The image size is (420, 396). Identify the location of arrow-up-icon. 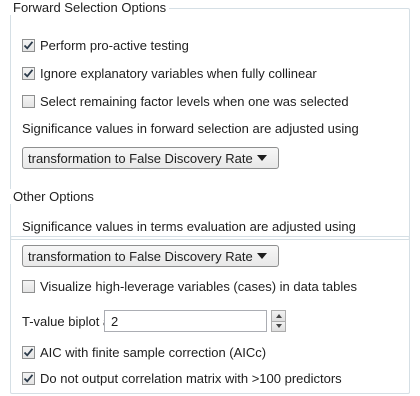
(278, 315).